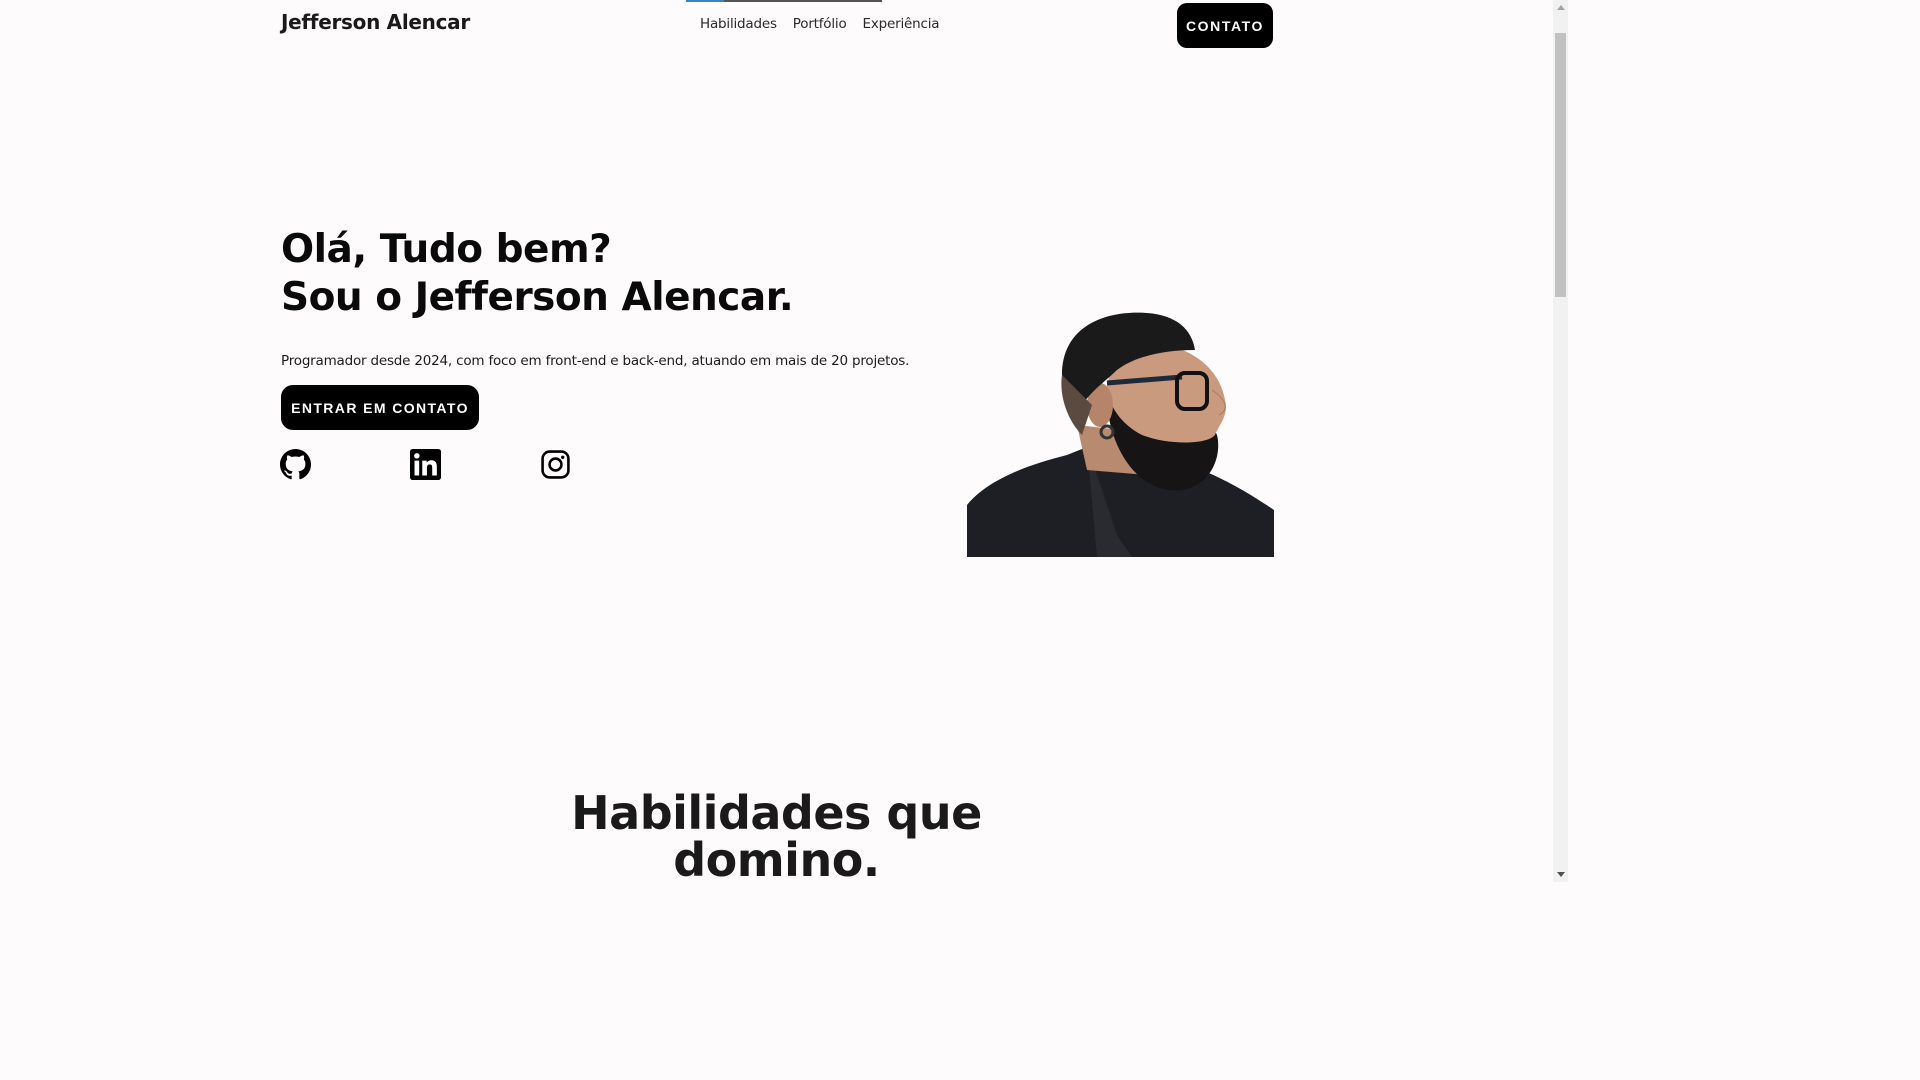 The image size is (1920, 1080). Describe the element at coordinates (446, 249) in the screenshot. I see `hero-title-line-1: Olá, Tudo bem?` at that location.